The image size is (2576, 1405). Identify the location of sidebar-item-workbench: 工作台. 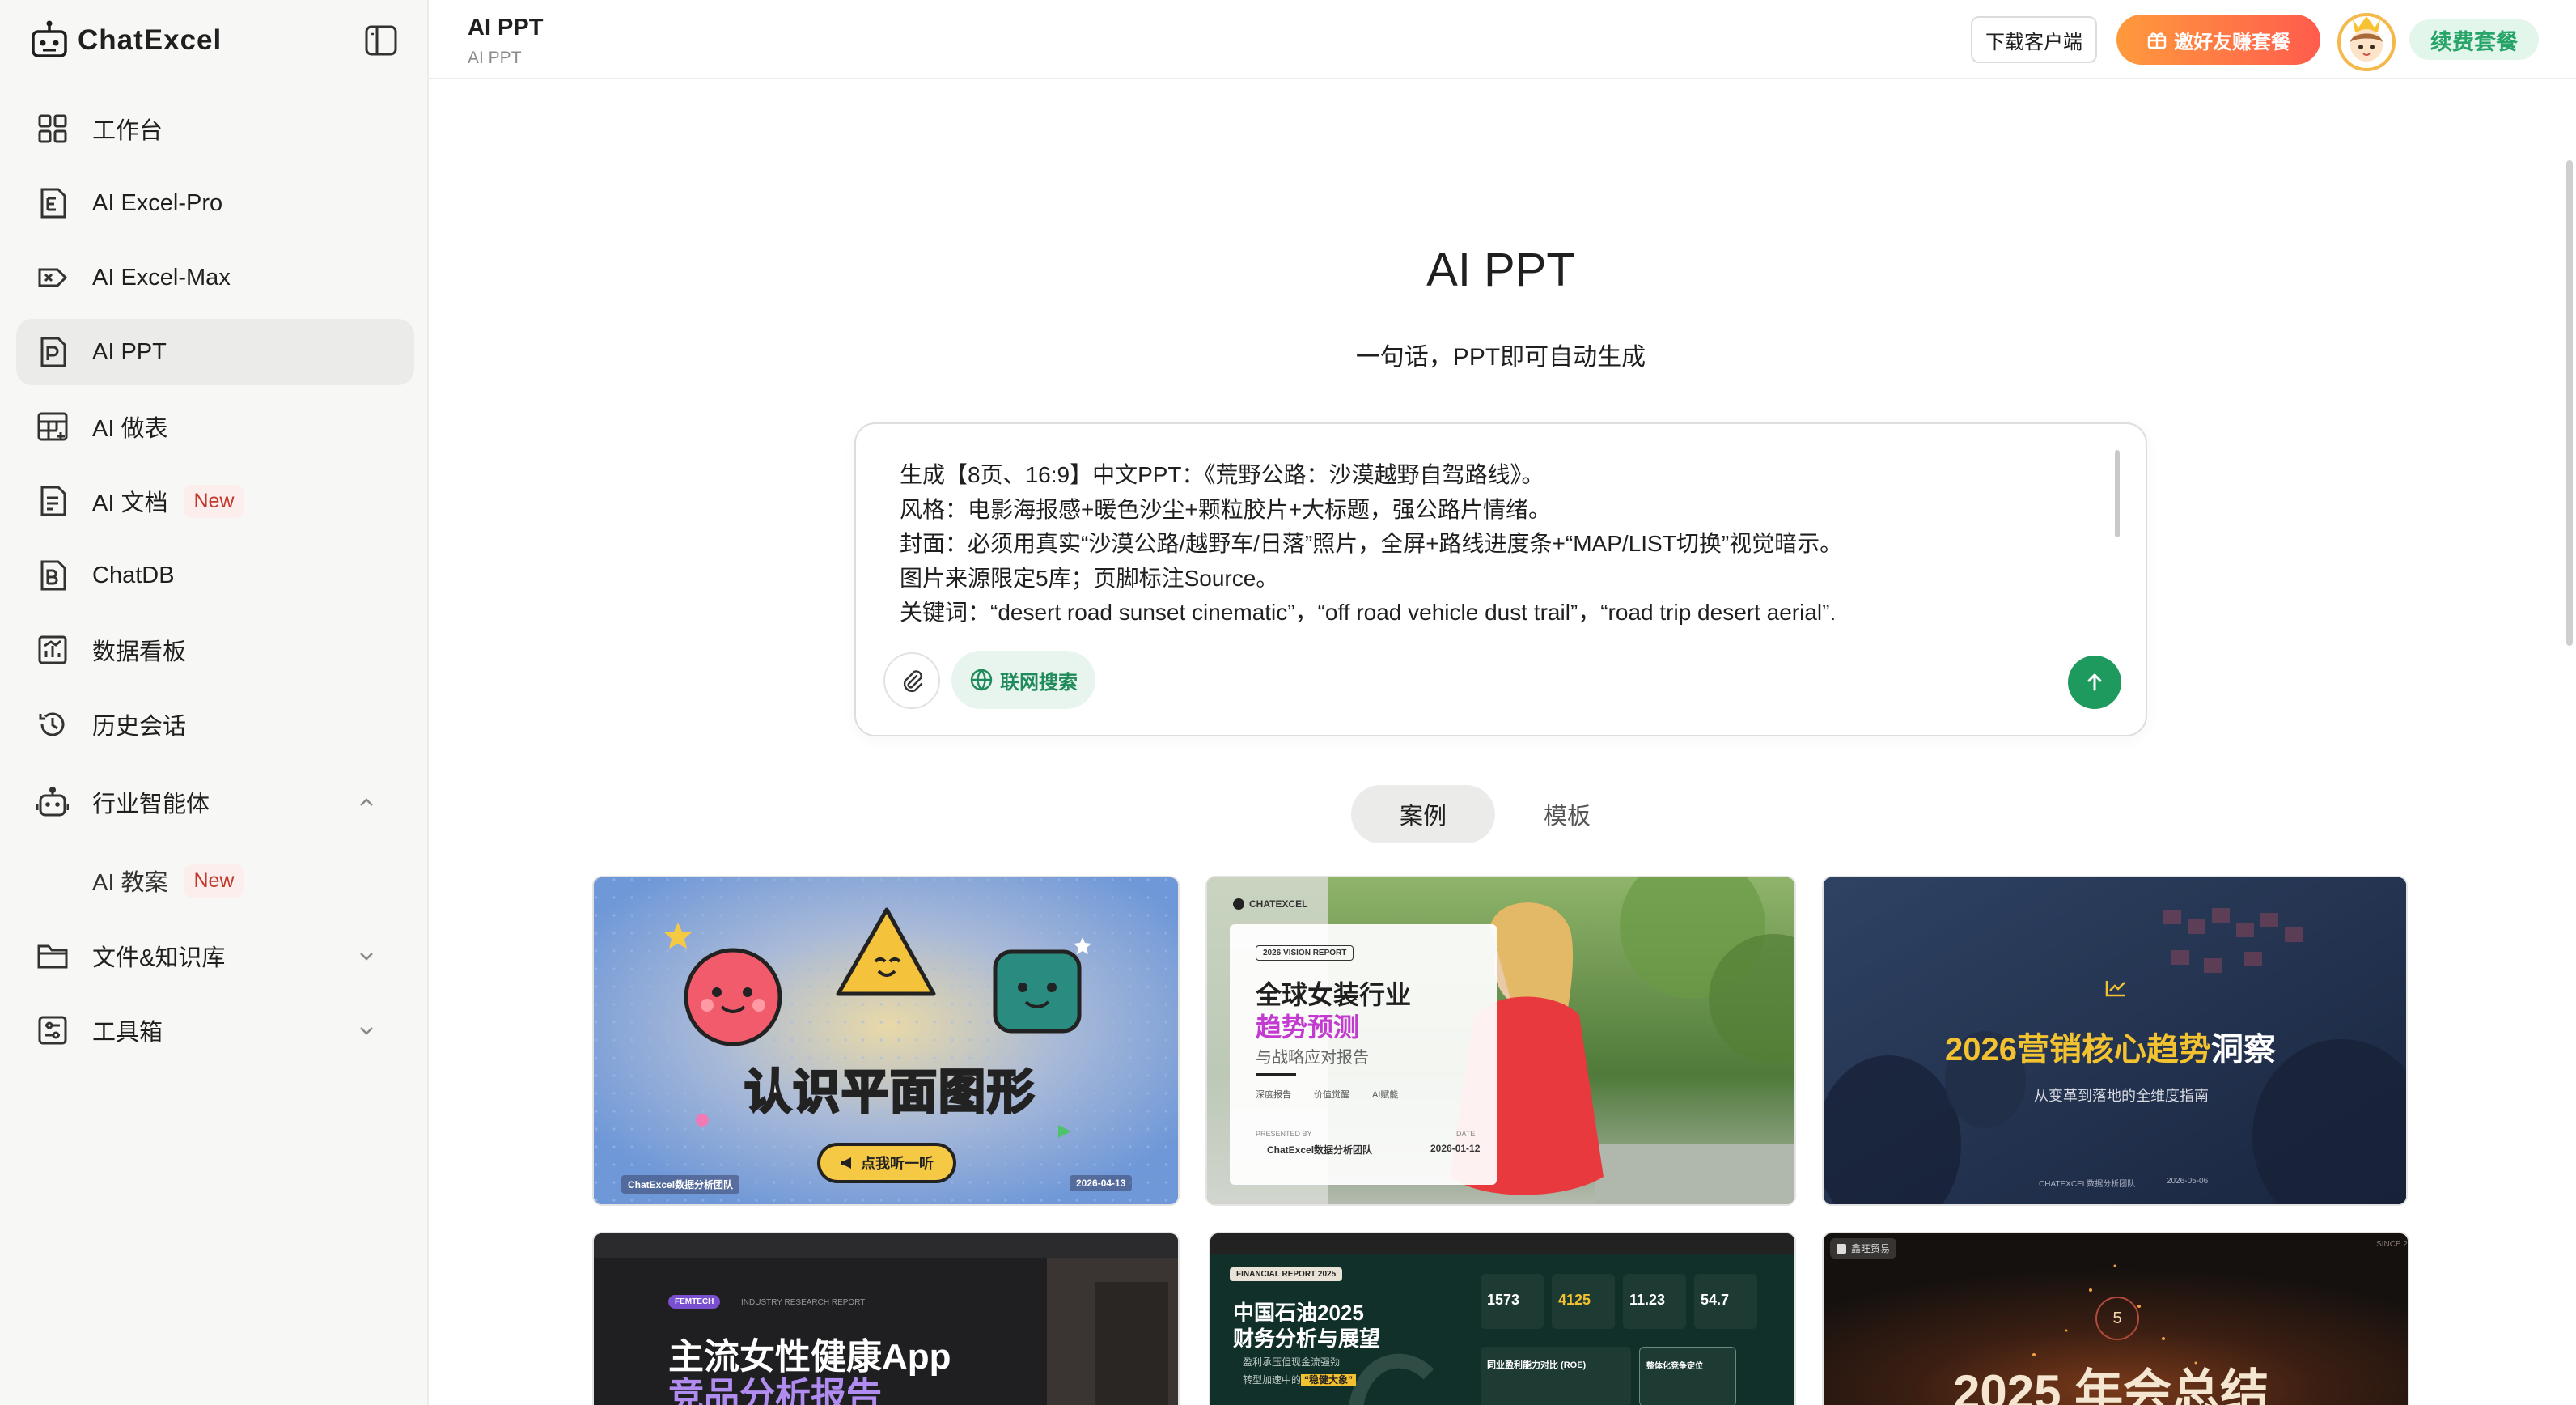
(215, 129).